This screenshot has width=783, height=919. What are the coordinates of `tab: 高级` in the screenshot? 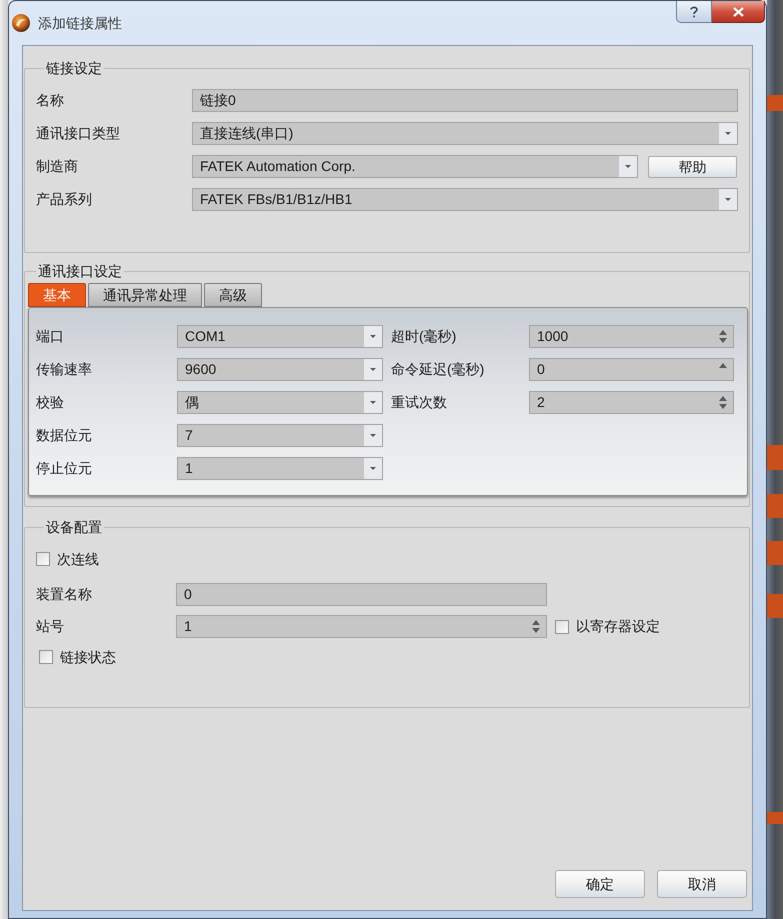 It's located at (233, 295).